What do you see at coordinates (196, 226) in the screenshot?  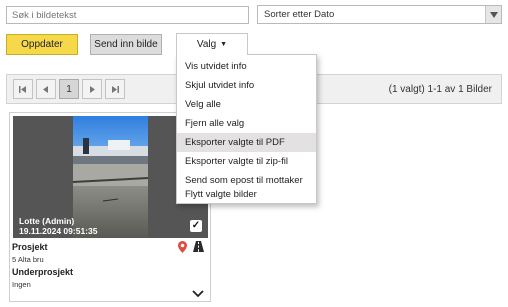 I see `checkmark-icon: ✓` at bounding box center [196, 226].